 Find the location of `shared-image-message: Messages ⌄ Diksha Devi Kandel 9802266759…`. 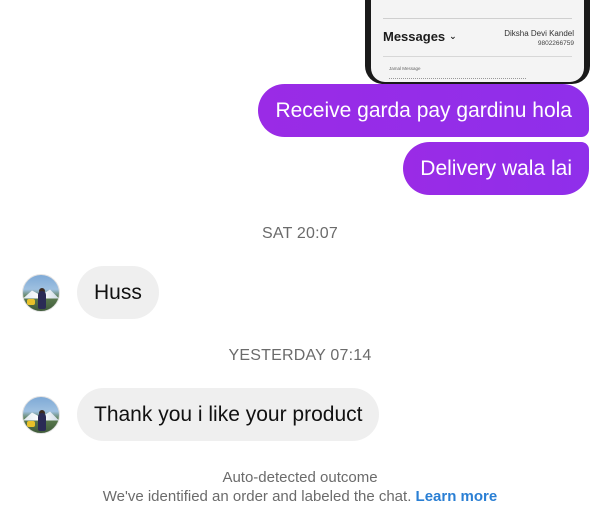

shared-image-message: Messages ⌄ Diksha Devi Kandel 9802266759… is located at coordinates (477, 42).